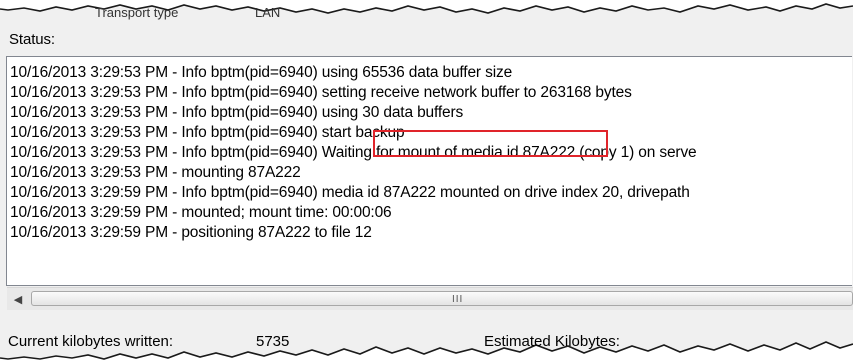 This screenshot has width=853, height=360. Describe the element at coordinates (353, 173) in the screenshot. I see `log-line: 10/16/2013 3:29:53 PM - mounting 87A222` at that location.